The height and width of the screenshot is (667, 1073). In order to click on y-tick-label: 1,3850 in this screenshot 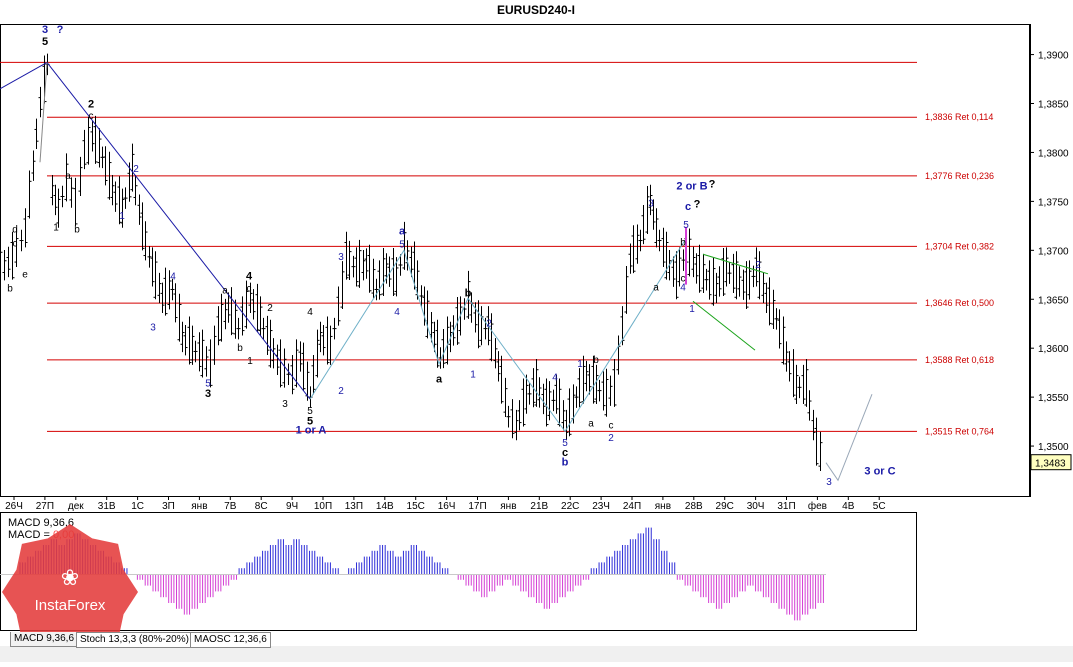, I will do `click(1053, 105)`.